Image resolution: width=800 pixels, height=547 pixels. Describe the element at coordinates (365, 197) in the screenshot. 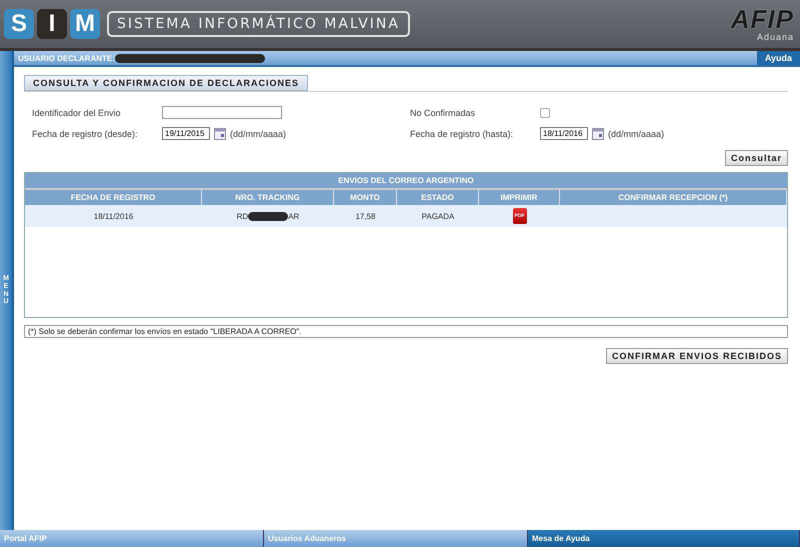

I see `column-header: MONTO` at that location.